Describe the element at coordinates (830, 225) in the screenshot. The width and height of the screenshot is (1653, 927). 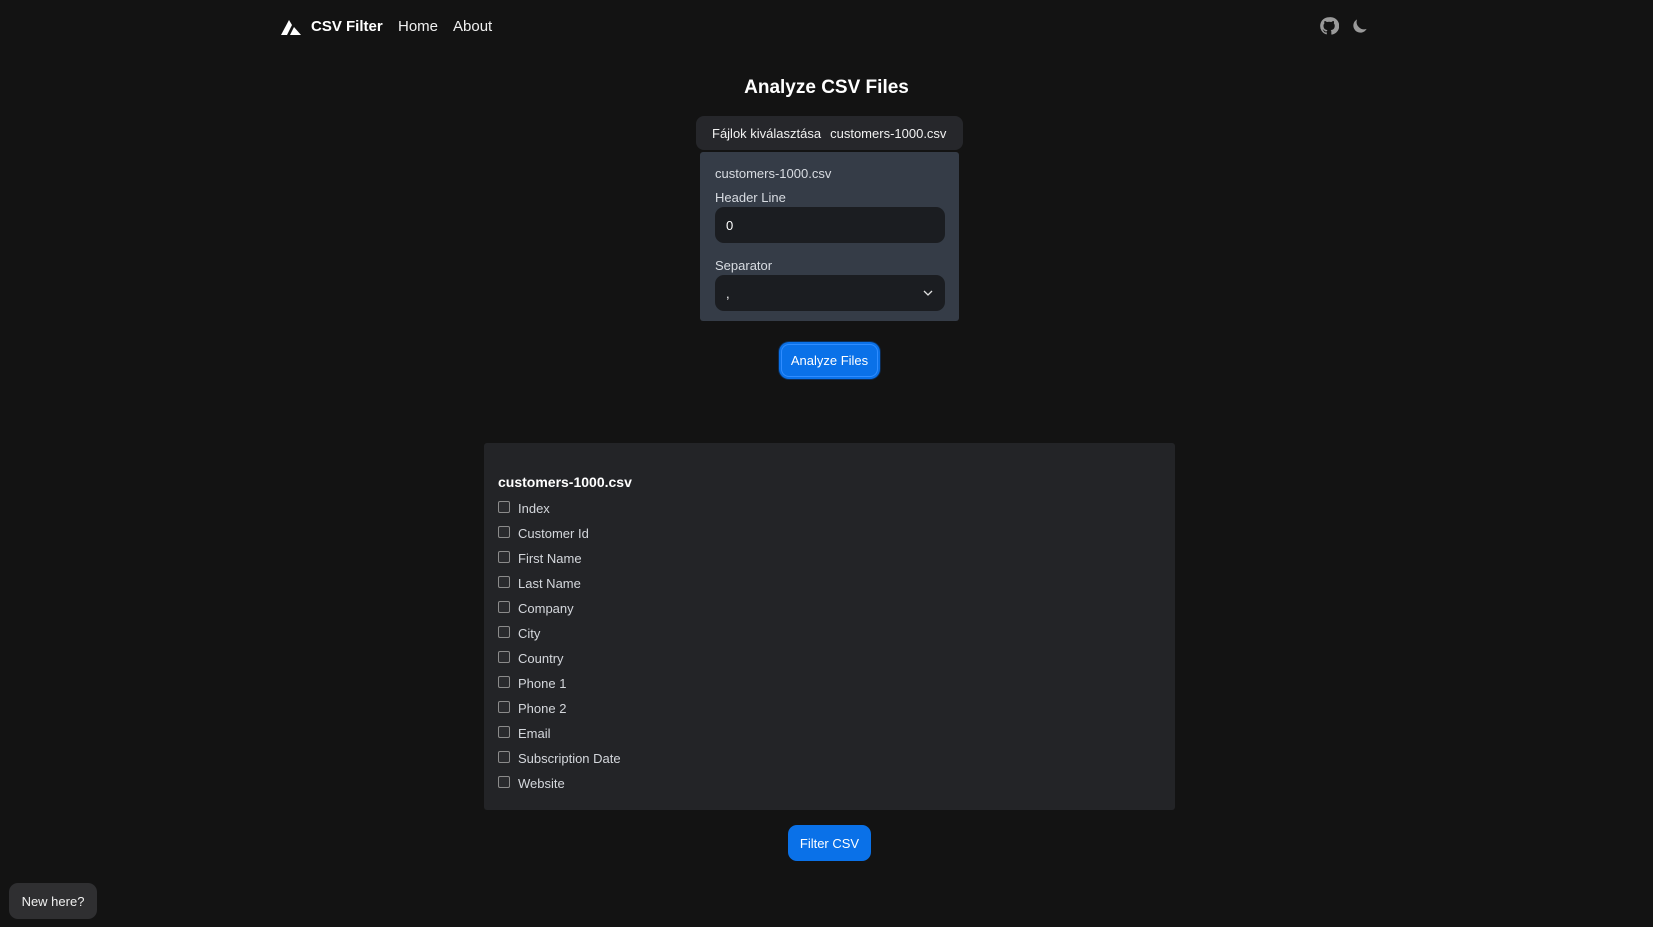
I see `header-line-input: 0` at that location.